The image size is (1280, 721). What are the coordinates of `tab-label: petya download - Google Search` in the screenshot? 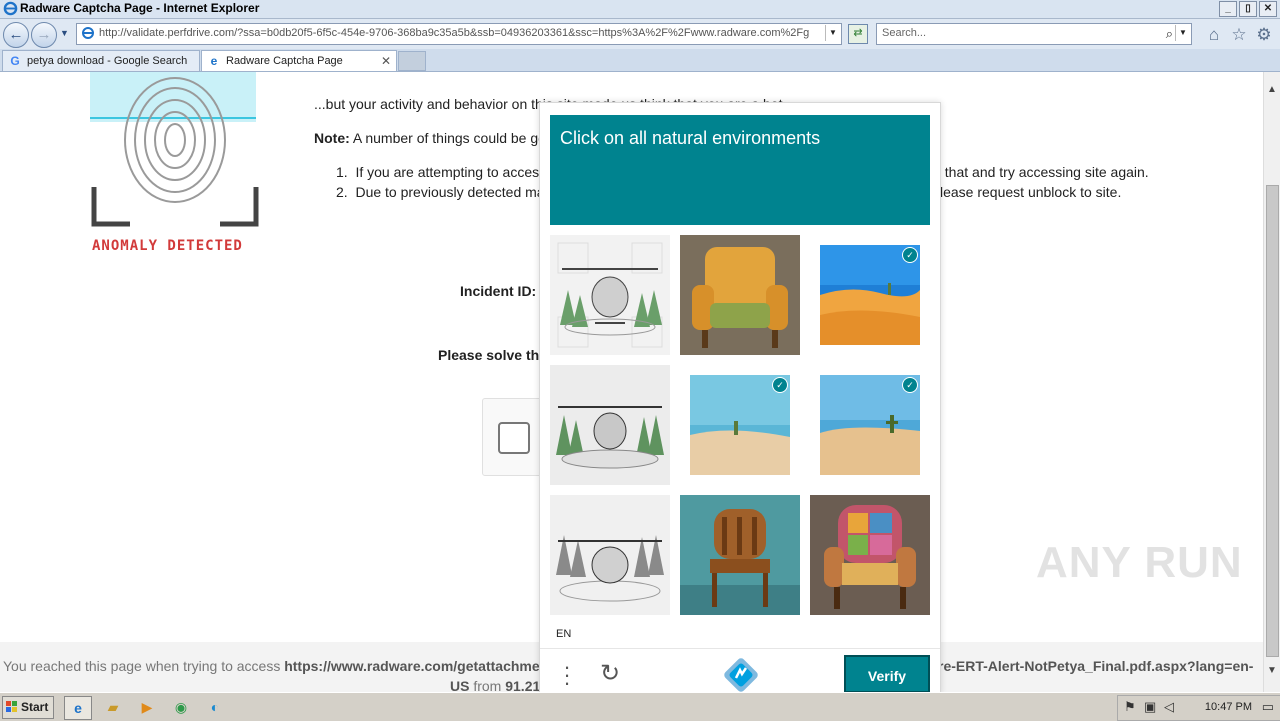 It's located at (107, 61).